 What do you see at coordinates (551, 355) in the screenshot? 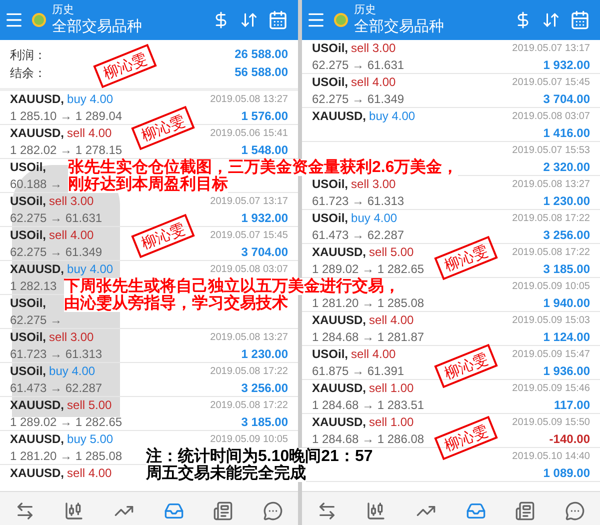
I see `trade-time: 2019.05.09 15:47` at bounding box center [551, 355].